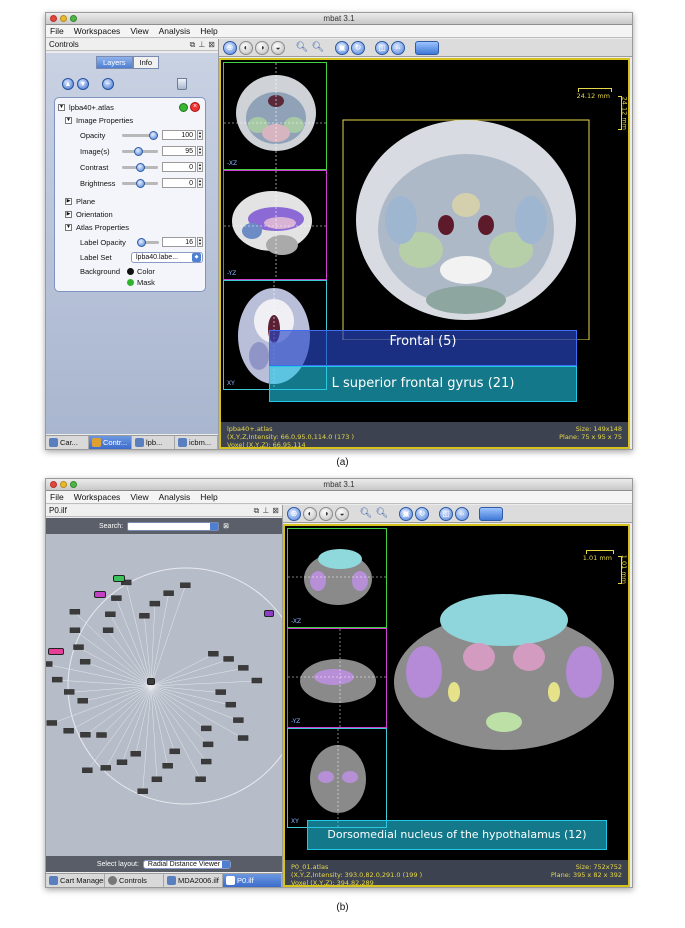 The width and height of the screenshot is (685, 928). Describe the element at coordinates (140, 135) in the screenshot. I see `opacity-slider` at that location.